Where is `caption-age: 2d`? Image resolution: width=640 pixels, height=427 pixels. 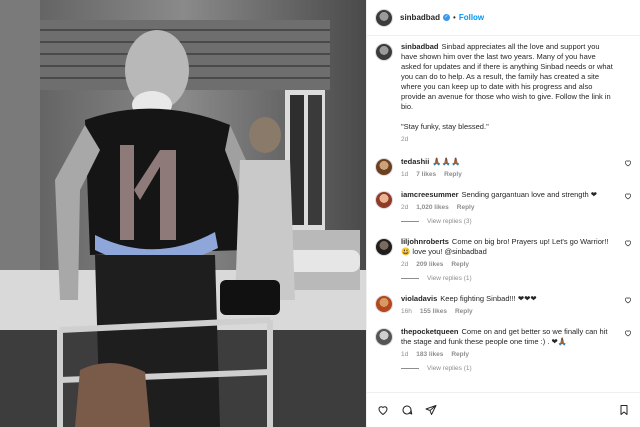
caption-age: 2d is located at coordinates (405, 139).